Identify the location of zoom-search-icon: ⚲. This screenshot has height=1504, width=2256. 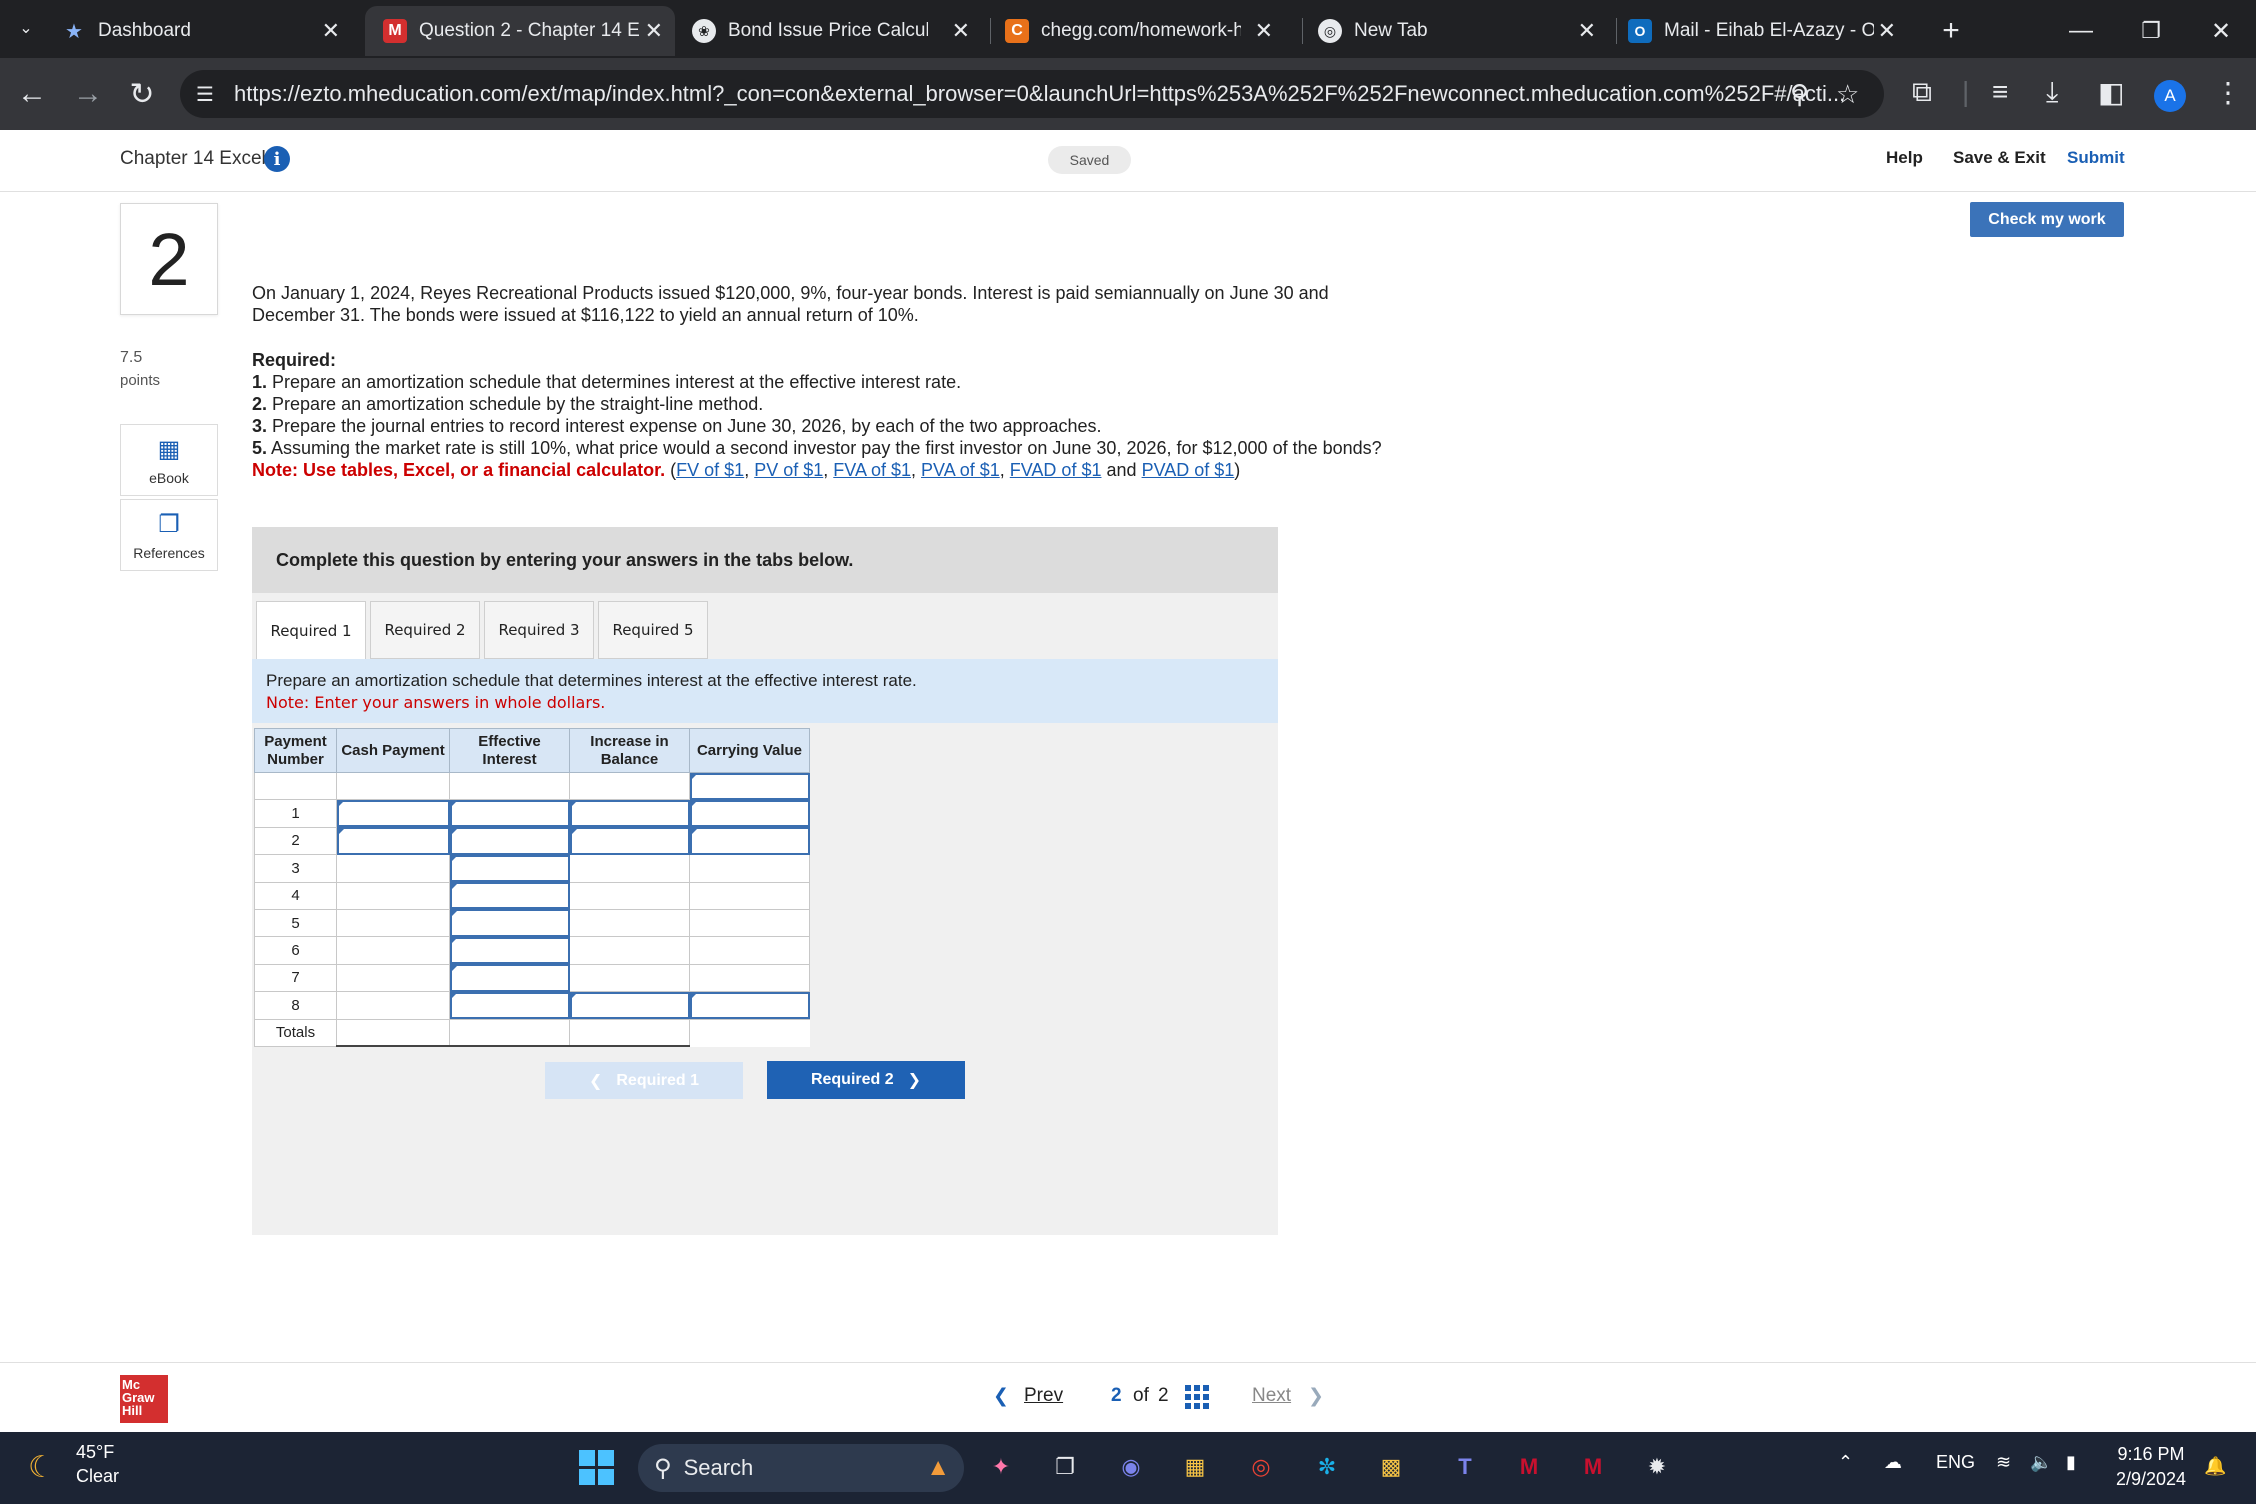
(1799, 94).